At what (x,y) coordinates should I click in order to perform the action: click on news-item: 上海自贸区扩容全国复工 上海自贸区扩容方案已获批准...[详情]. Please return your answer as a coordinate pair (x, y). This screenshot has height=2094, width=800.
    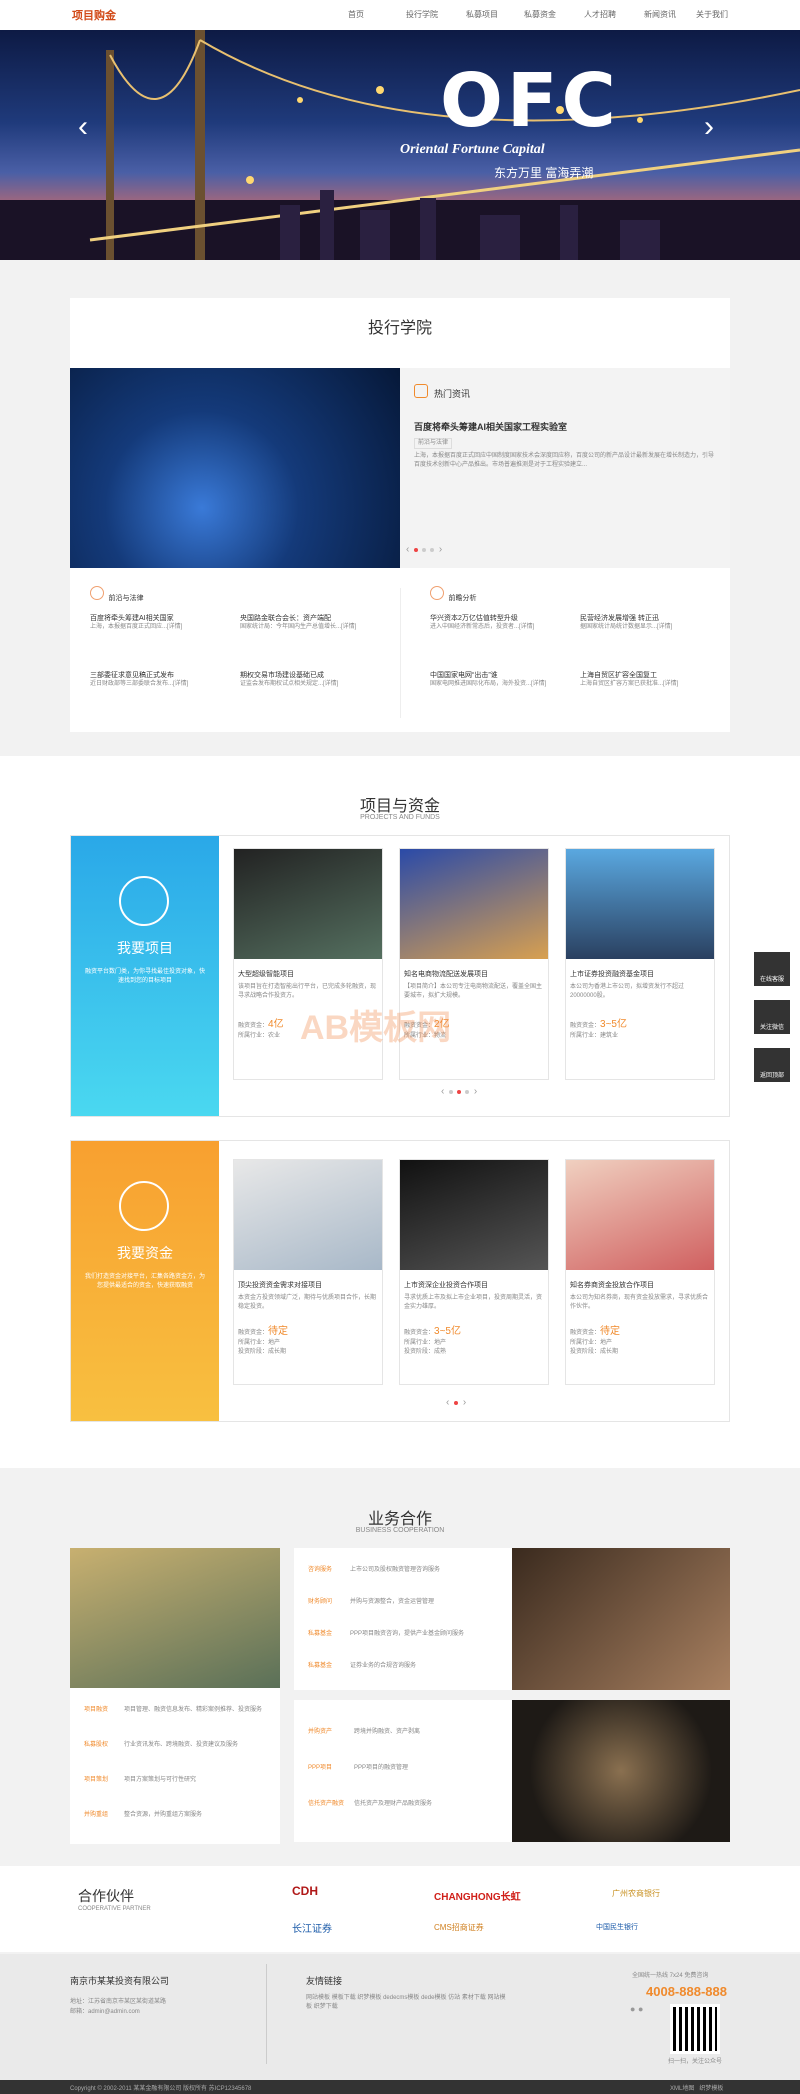
    Looking at the image, I should click on (650, 679).